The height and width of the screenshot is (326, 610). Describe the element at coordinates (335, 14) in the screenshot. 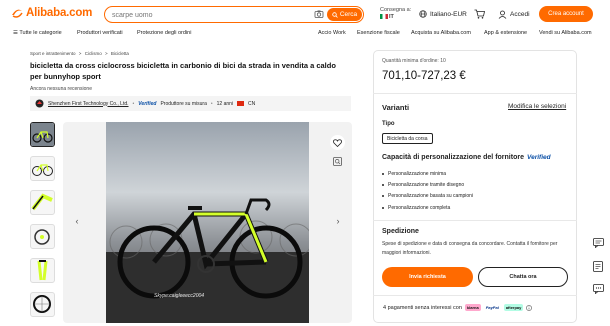

I see `search-icon` at that location.